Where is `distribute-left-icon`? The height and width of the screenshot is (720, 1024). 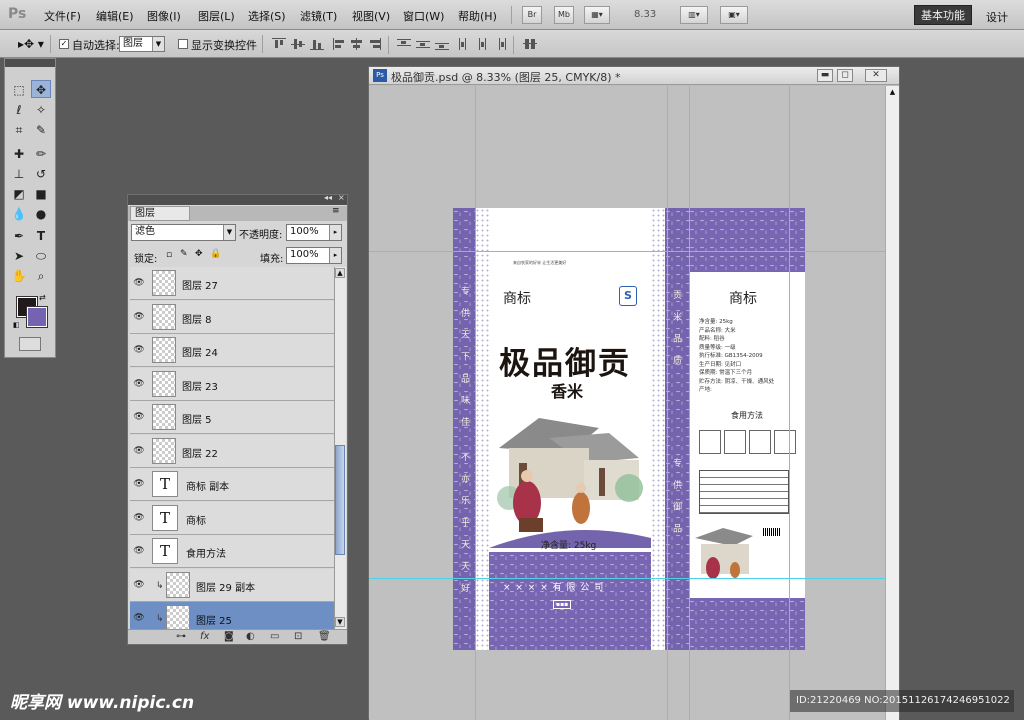 distribute-left-icon is located at coordinates (465, 44).